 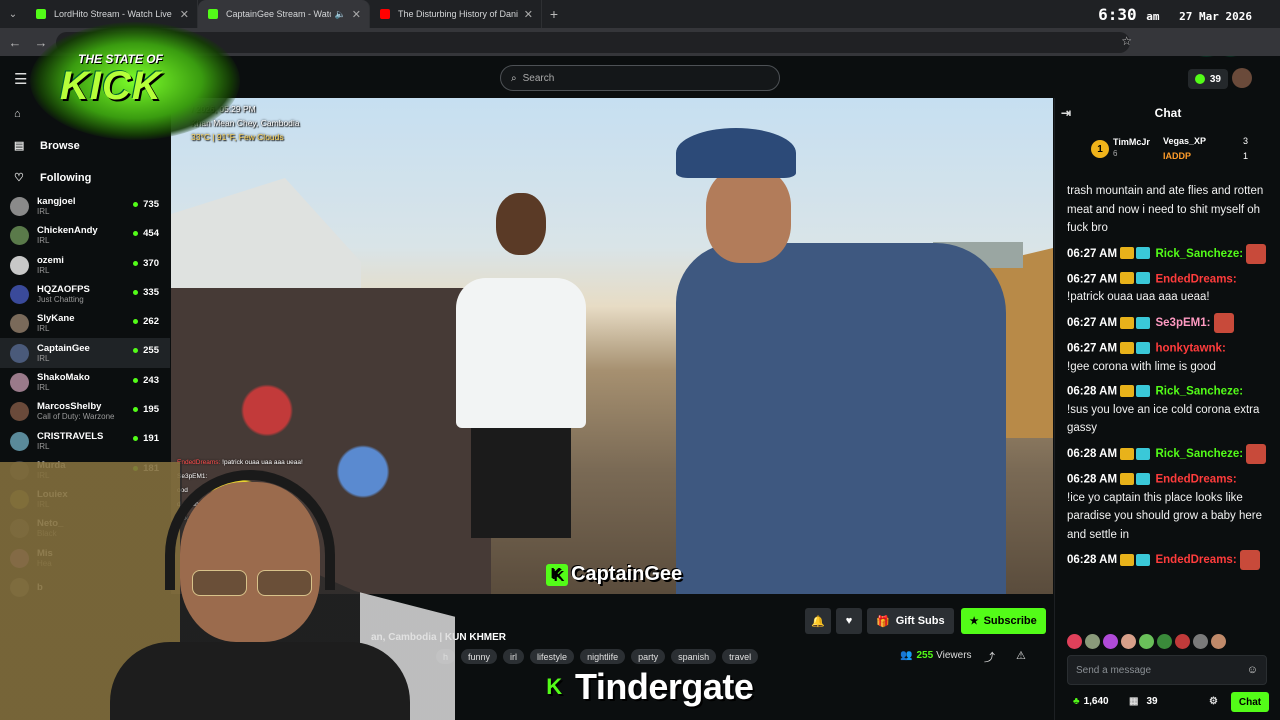 What do you see at coordinates (603, 656) in the screenshot?
I see `stream-tag: nightlife` at bounding box center [603, 656].